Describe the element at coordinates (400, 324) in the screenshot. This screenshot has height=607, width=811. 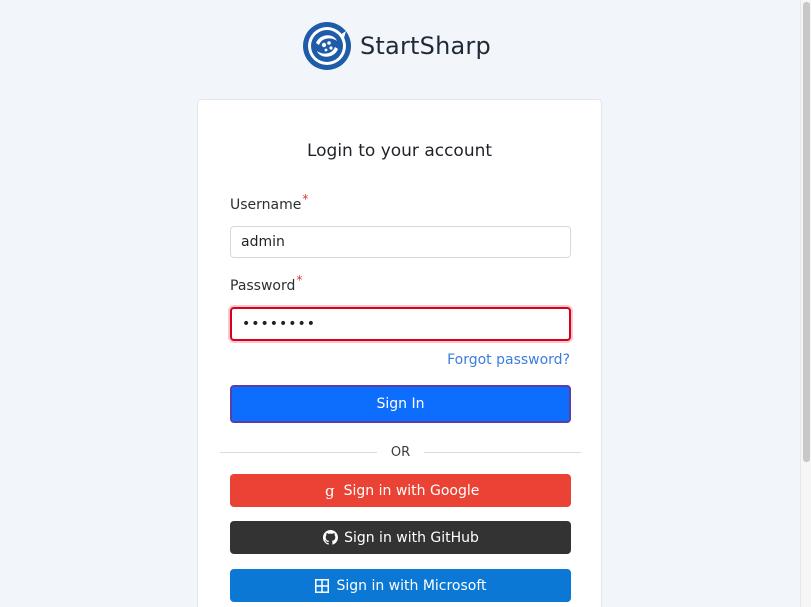
I see `password-input: ••••••••` at that location.